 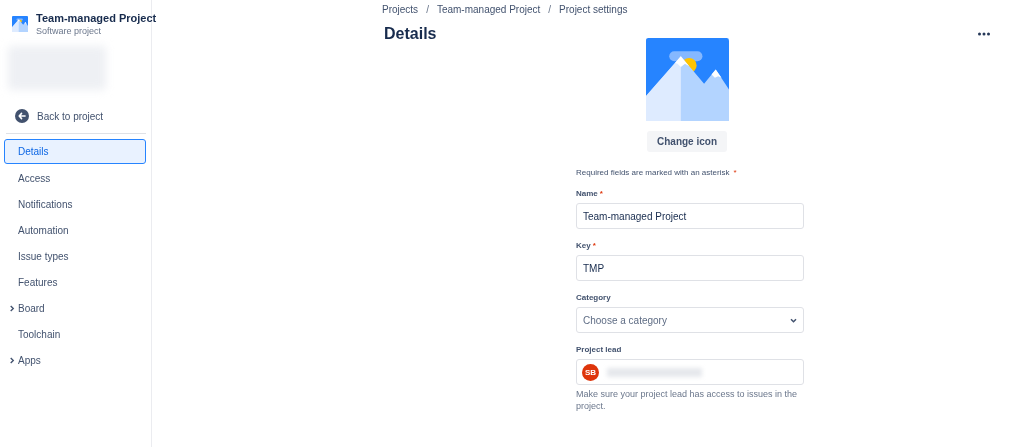 What do you see at coordinates (75, 256) in the screenshot?
I see `nav-item: Issue types` at bounding box center [75, 256].